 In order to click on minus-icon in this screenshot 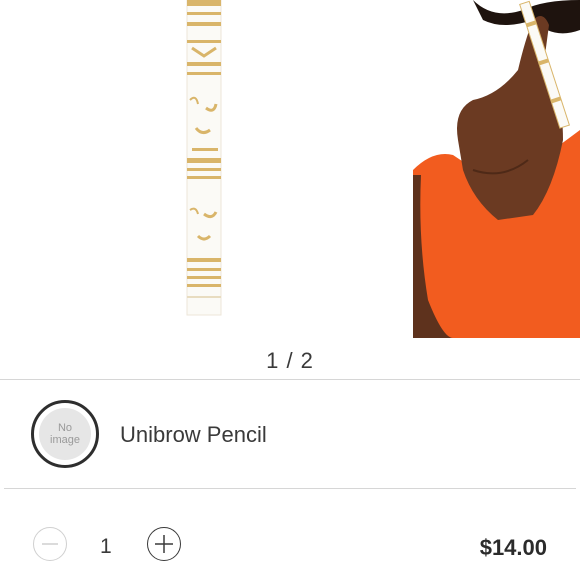, I will do `click(50, 544)`.